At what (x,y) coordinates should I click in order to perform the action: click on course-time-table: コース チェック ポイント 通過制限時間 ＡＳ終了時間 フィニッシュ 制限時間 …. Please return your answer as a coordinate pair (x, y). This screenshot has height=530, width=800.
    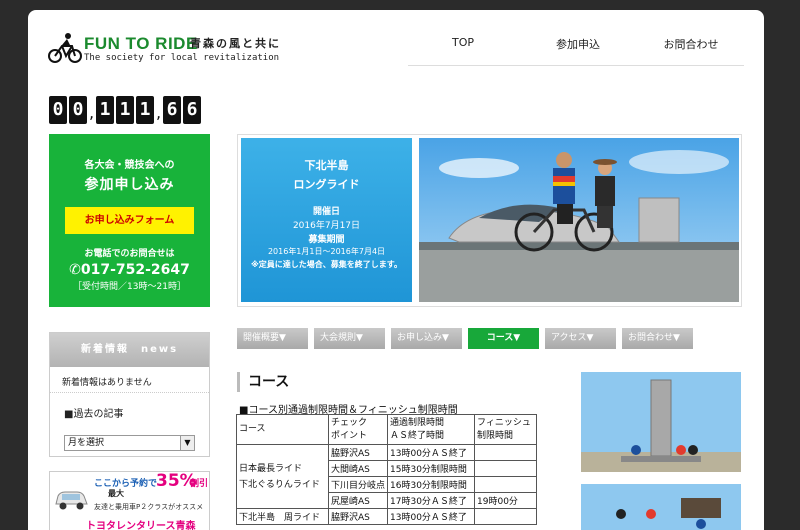
    Looking at the image, I should click on (387, 469).